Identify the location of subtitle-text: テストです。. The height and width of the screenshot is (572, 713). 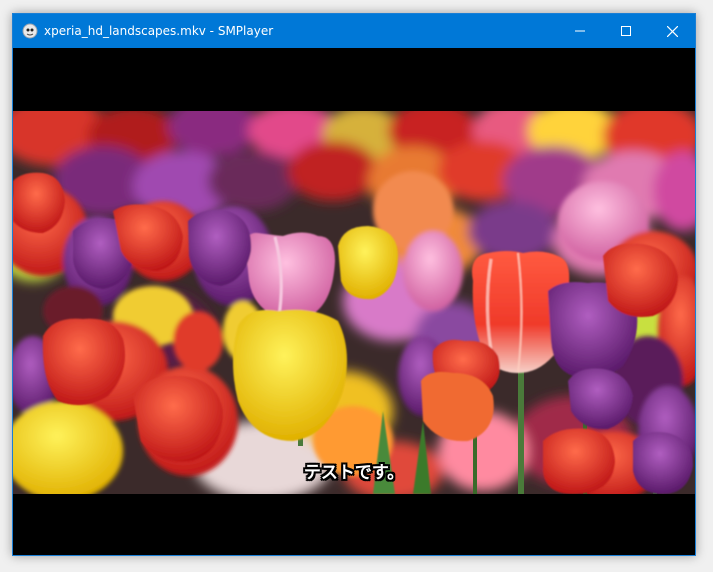
(354, 473).